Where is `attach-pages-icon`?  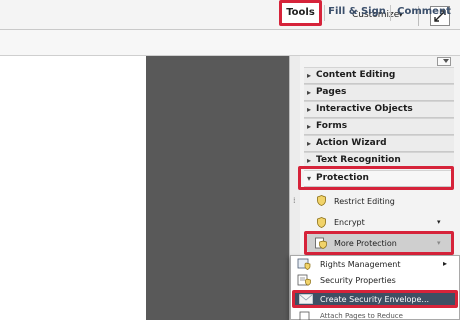
attach-pages-icon is located at coordinates (304, 315).